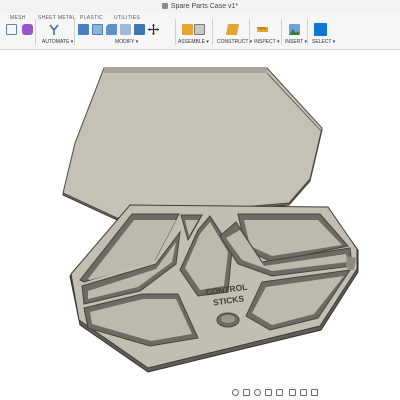  Describe the element at coordinates (126, 42) in the screenshot. I see `modify-menu: MODIFY ▾` at that location.